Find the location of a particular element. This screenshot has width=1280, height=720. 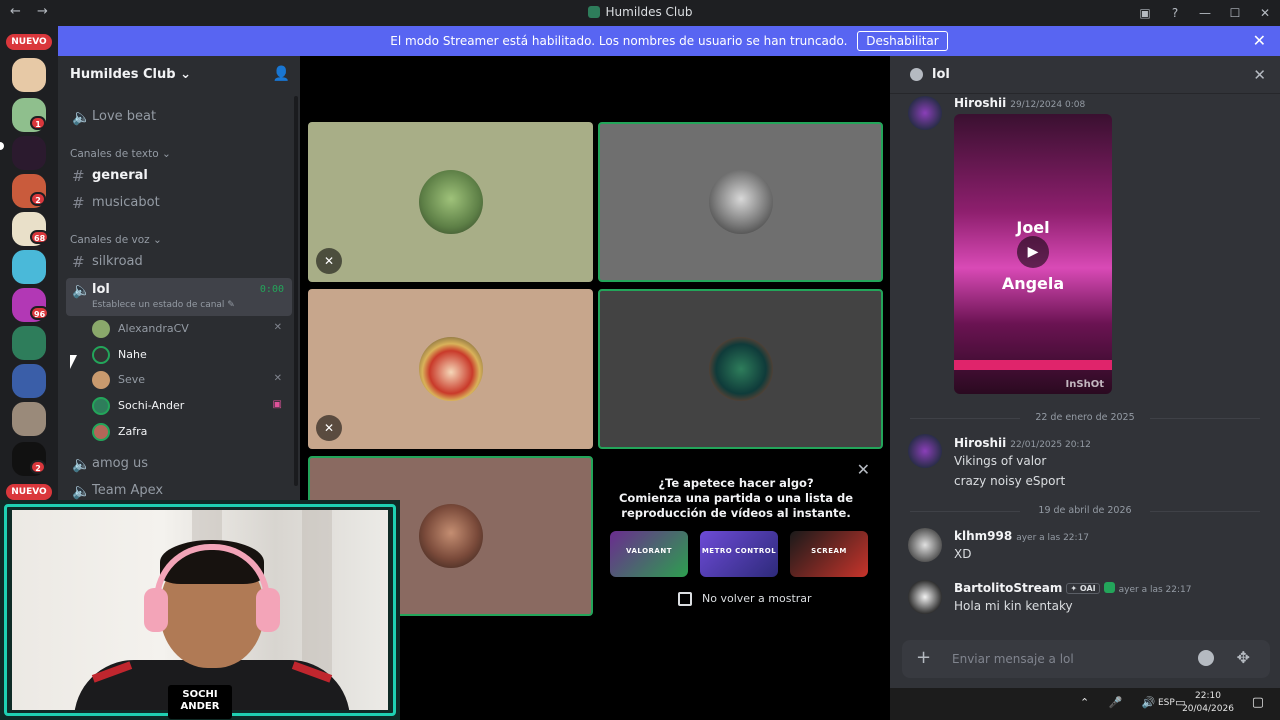

message-author: BartolitoStream ✦ OAI ayer a las 22:17 is located at coordinates (1072, 588).